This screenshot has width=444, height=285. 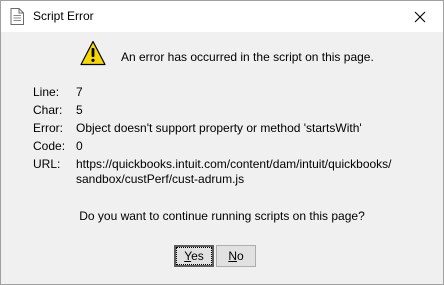 What do you see at coordinates (47, 164) in the screenshot?
I see `url-label: URL:` at bounding box center [47, 164].